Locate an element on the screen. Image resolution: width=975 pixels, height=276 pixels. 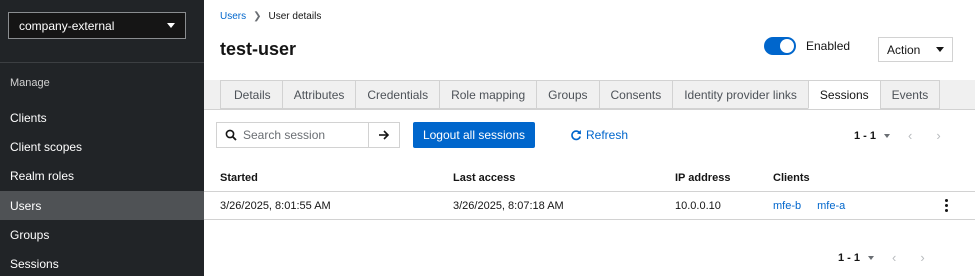
tab-events: Events is located at coordinates (910, 94).